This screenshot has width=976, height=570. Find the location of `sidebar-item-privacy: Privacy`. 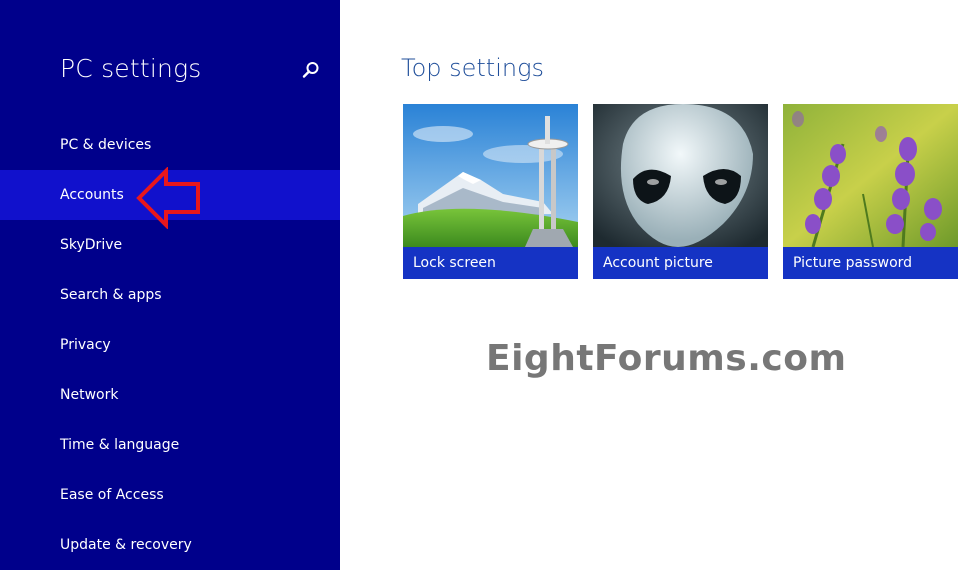

sidebar-item-privacy: Privacy is located at coordinates (170, 345).